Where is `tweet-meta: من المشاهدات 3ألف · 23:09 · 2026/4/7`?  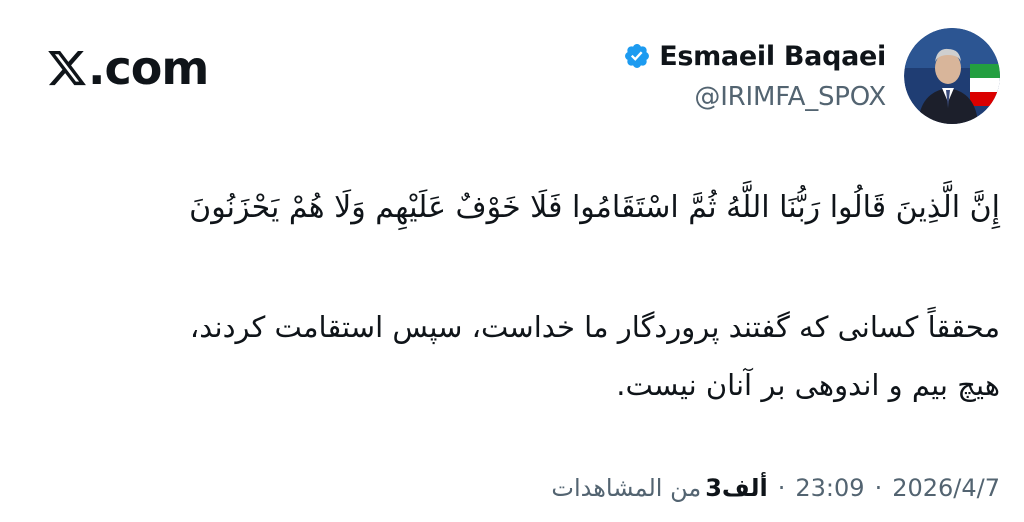
tweet-meta: من المشاهدات 3ألف · 23:09 · 2026/4/7 is located at coordinates (743, 488).